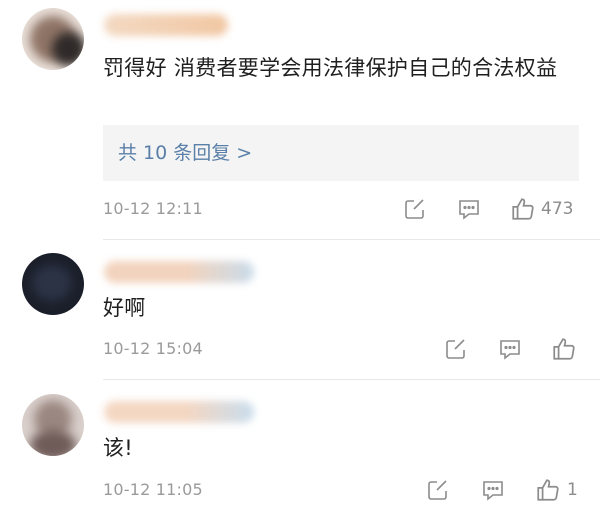 The image size is (600, 514). I want to click on like-button, so click(564, 349).